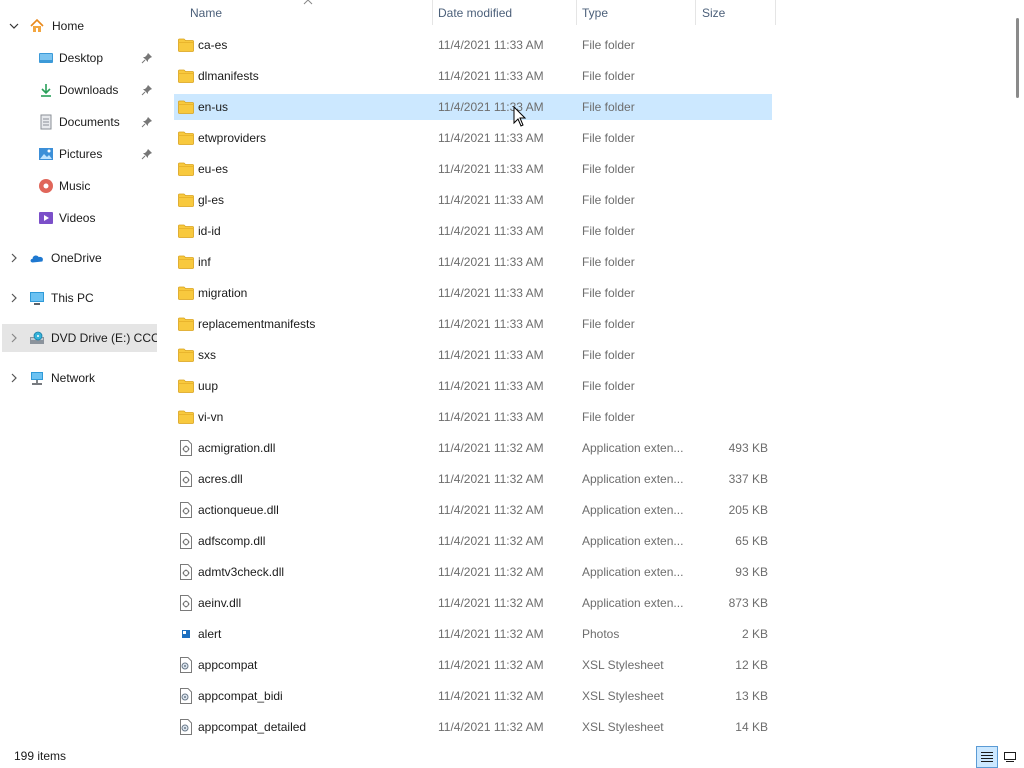 This screenshot has height=768, width=1024. What do you see at coordinates (37, 298) in the screenshot?
I see `computer-icon` at bounding box center [37, 298].